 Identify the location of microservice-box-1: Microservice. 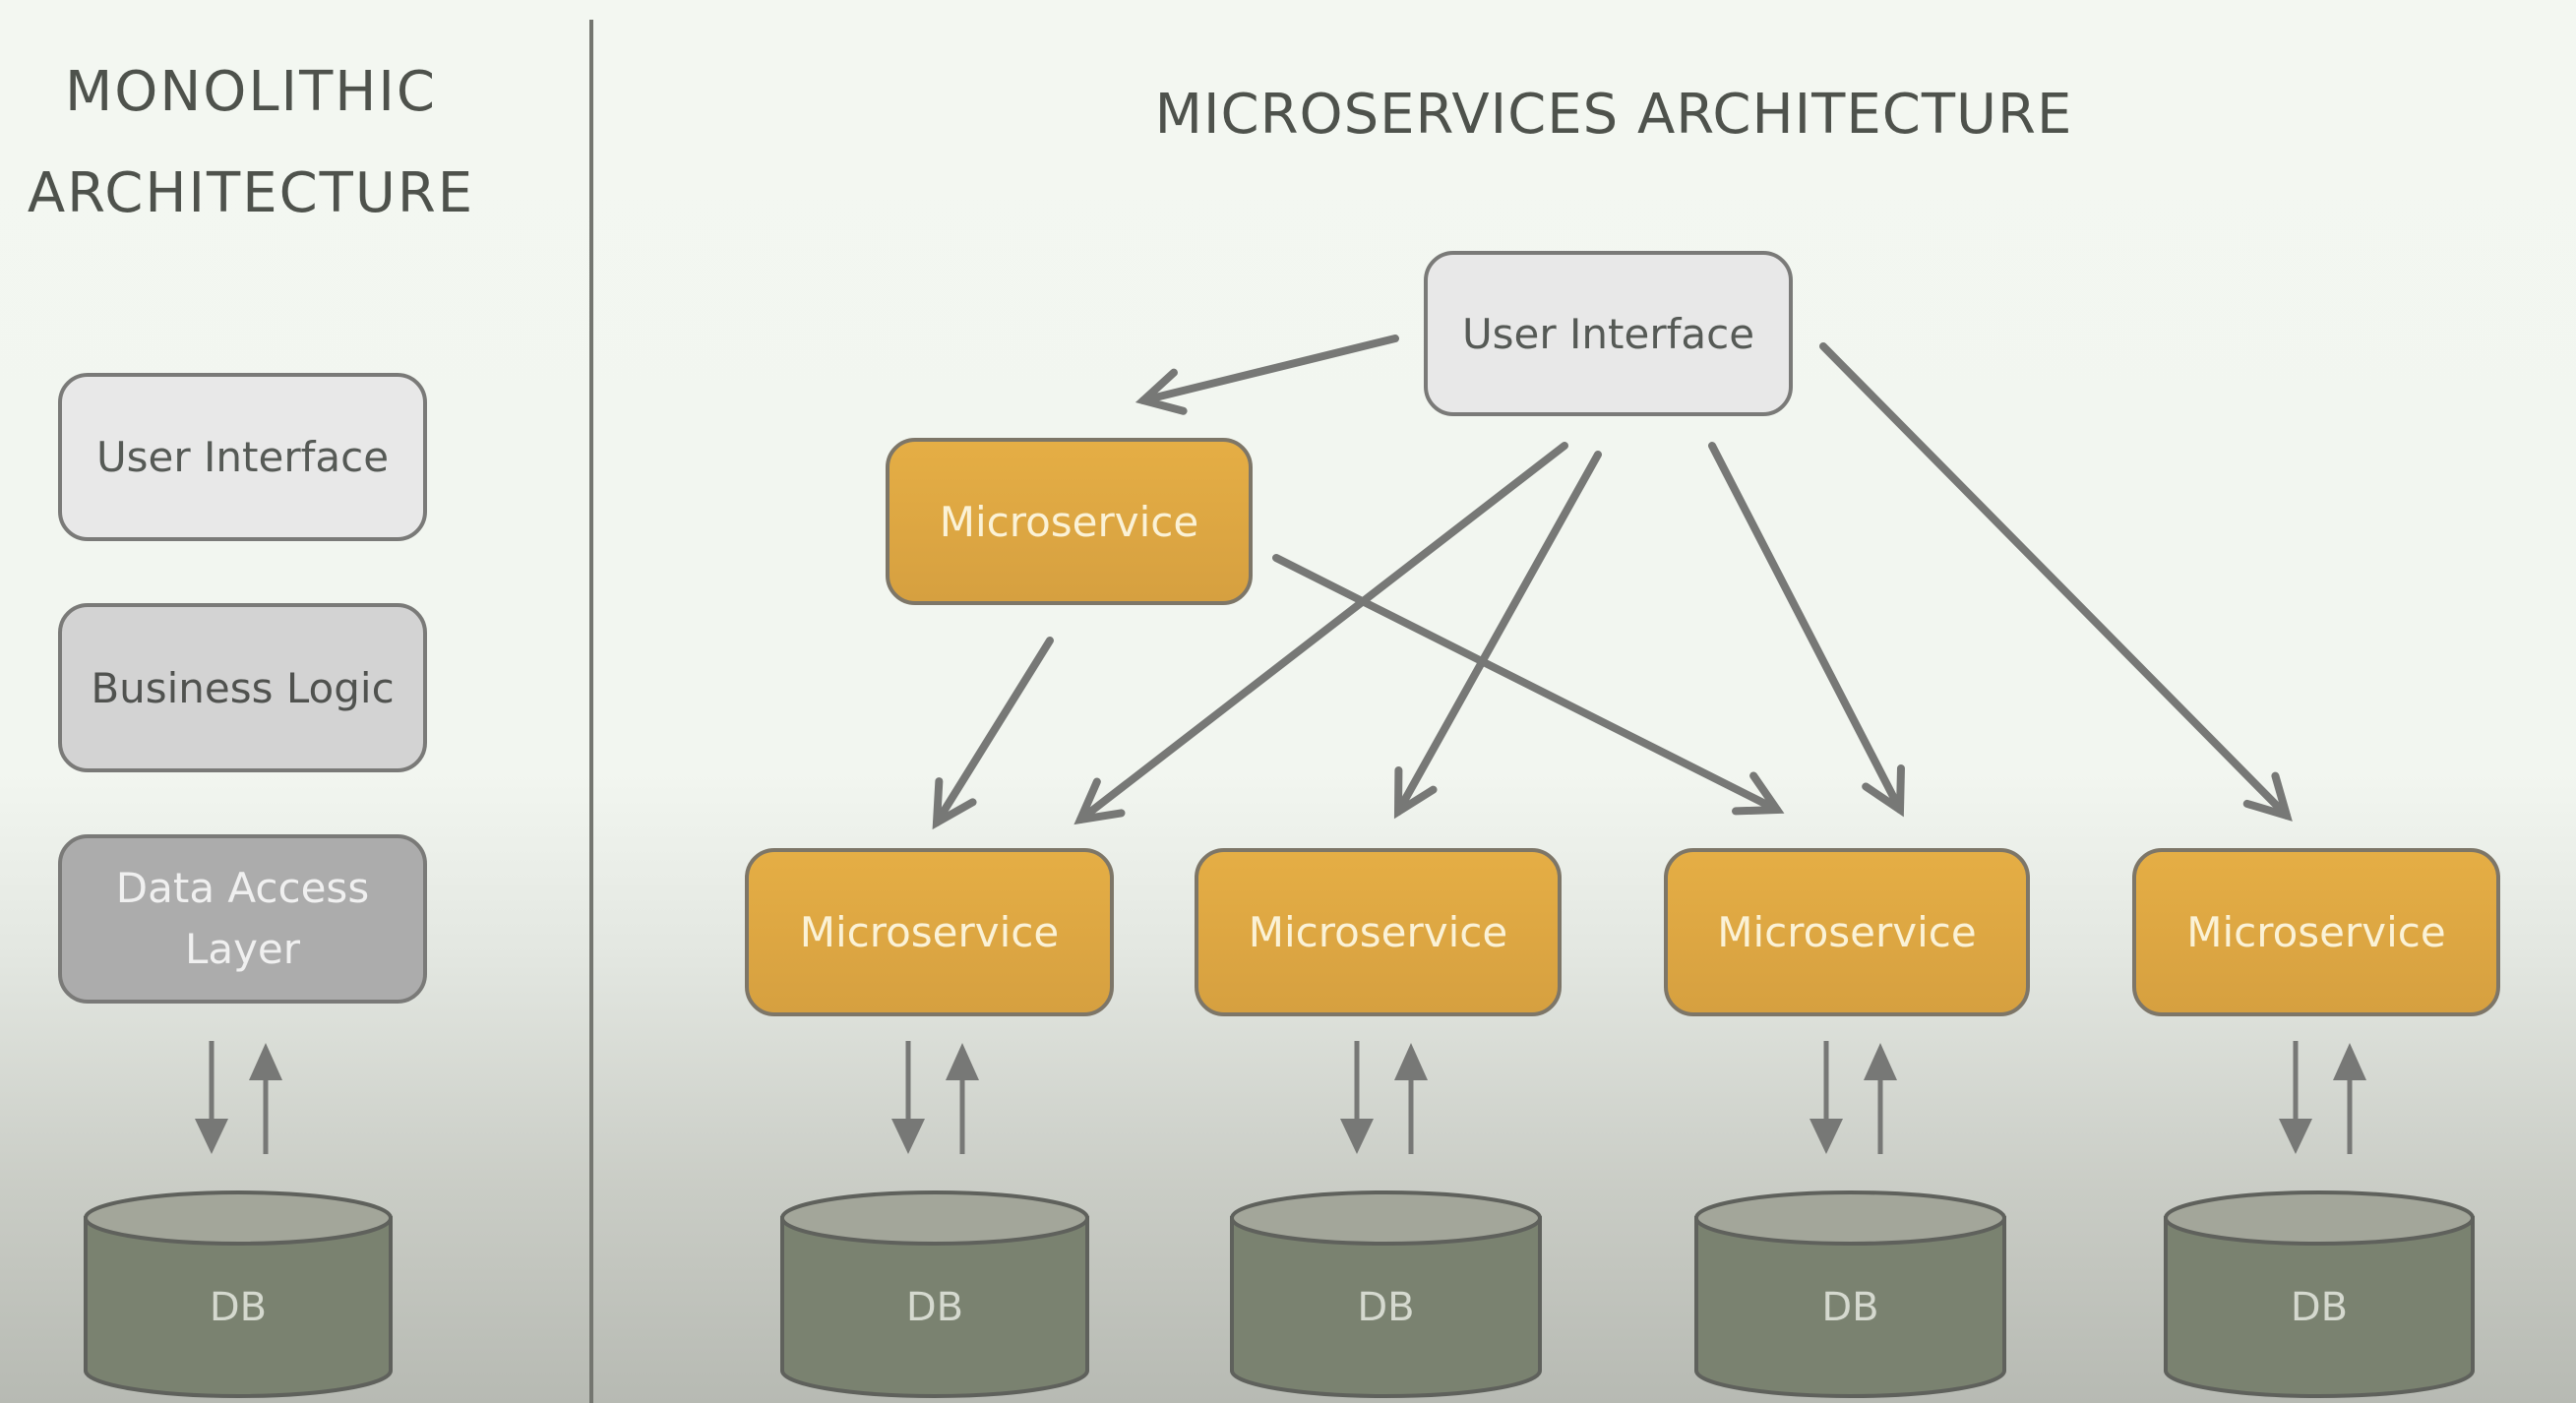
(929, 932).